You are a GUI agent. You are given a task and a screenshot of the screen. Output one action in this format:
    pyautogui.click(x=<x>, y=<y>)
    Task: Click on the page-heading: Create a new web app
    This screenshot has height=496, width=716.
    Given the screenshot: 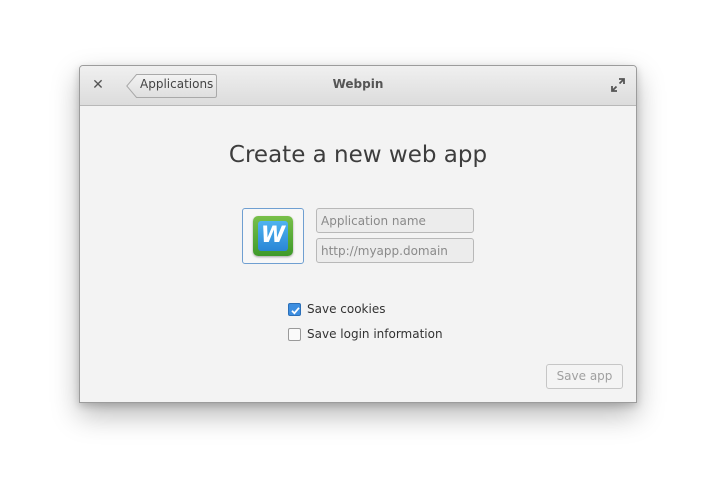 What is the action you would take?
    pyautogui.click(x=358, y=155)
    